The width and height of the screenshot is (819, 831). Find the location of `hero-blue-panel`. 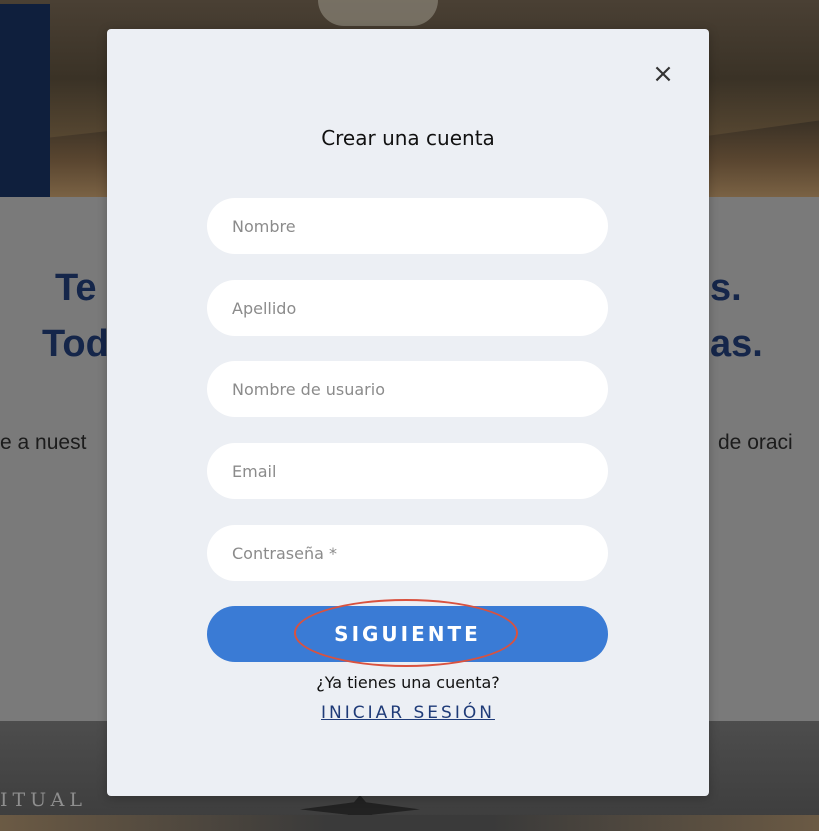

hero-blue-panel is located at coordinates (25, 100).